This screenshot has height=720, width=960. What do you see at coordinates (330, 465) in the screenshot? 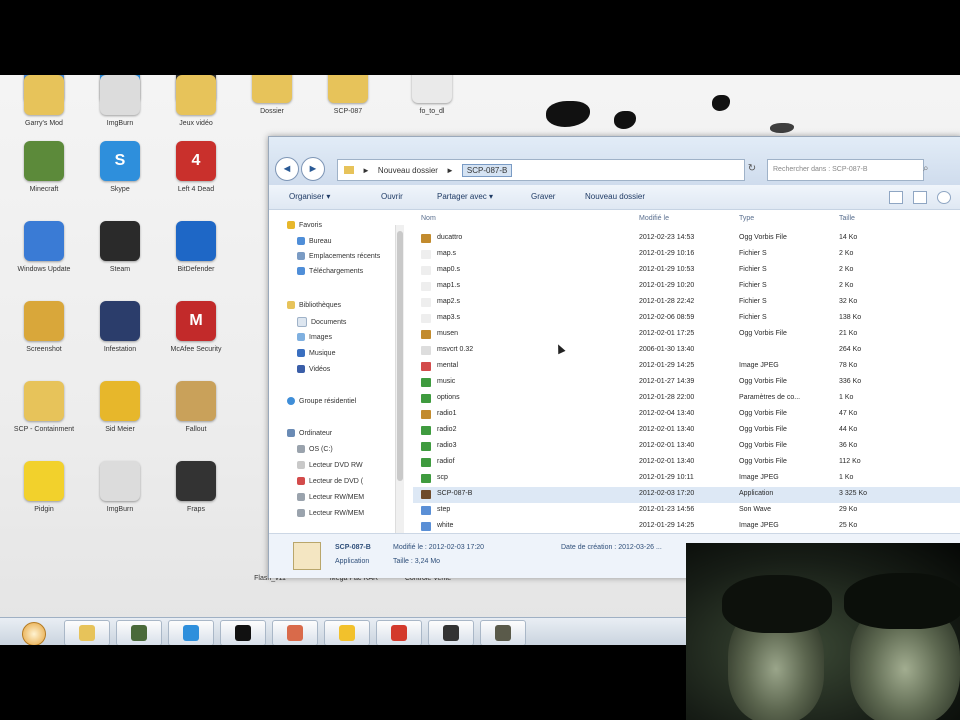
I see `nav-dvd-rw: Lecteur DVD RW` at bounding box center [330, 465].